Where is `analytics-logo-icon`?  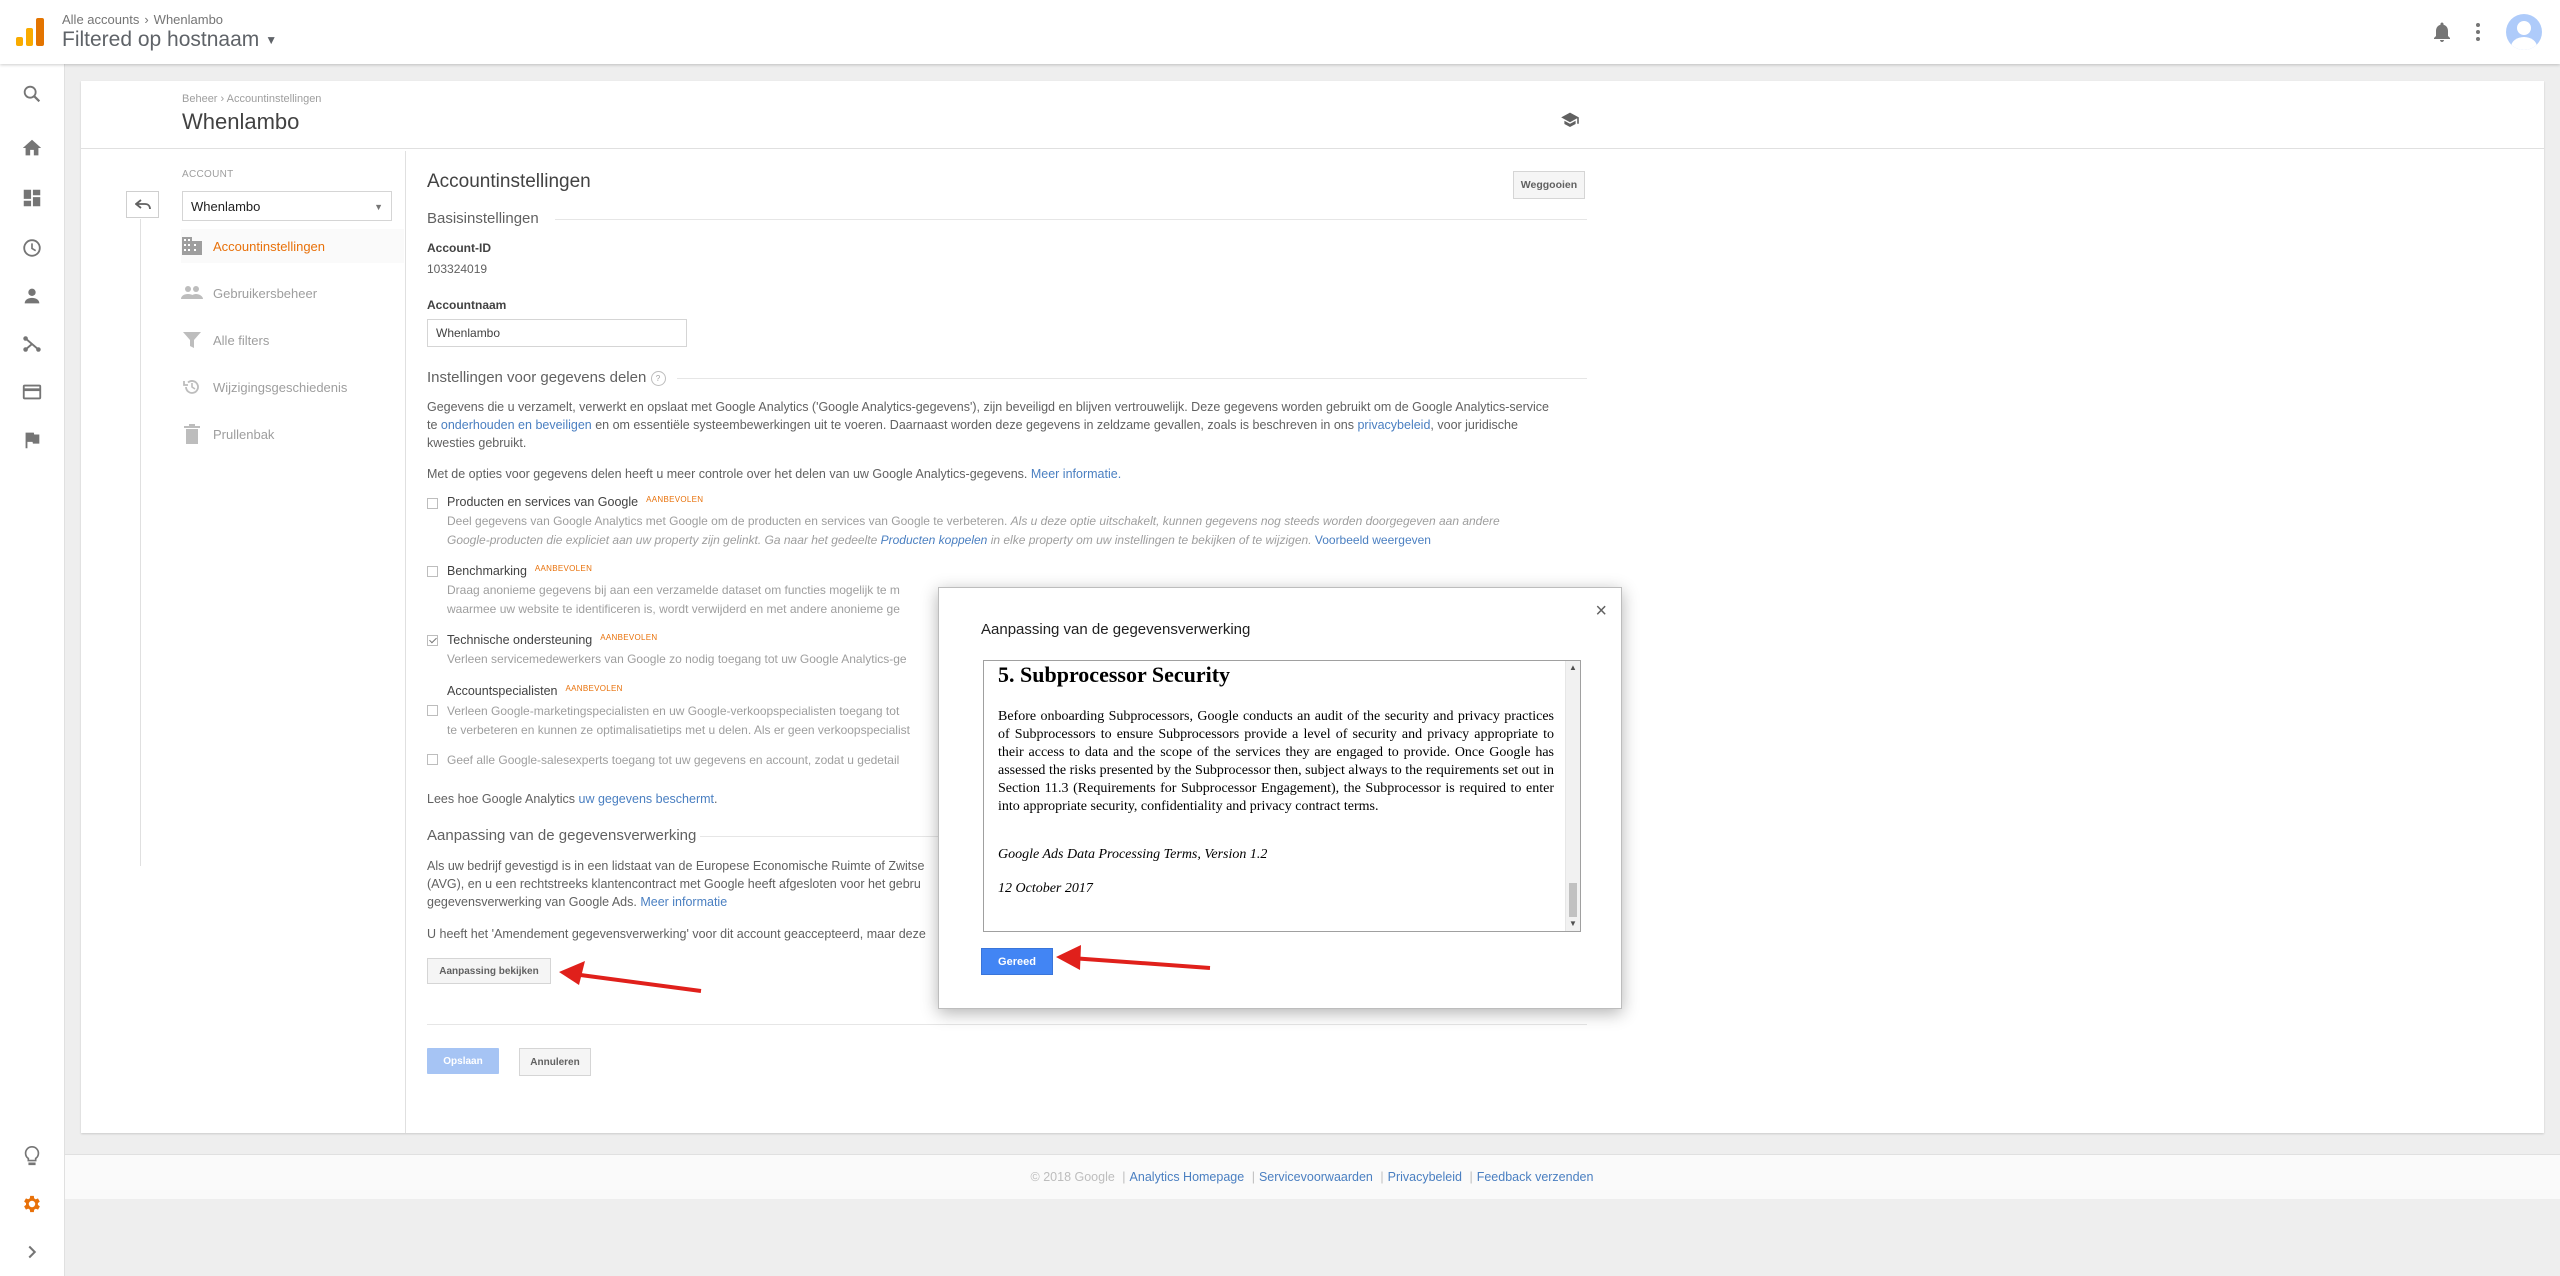
analytics-logo-icon is located at coordinates (30, 32).